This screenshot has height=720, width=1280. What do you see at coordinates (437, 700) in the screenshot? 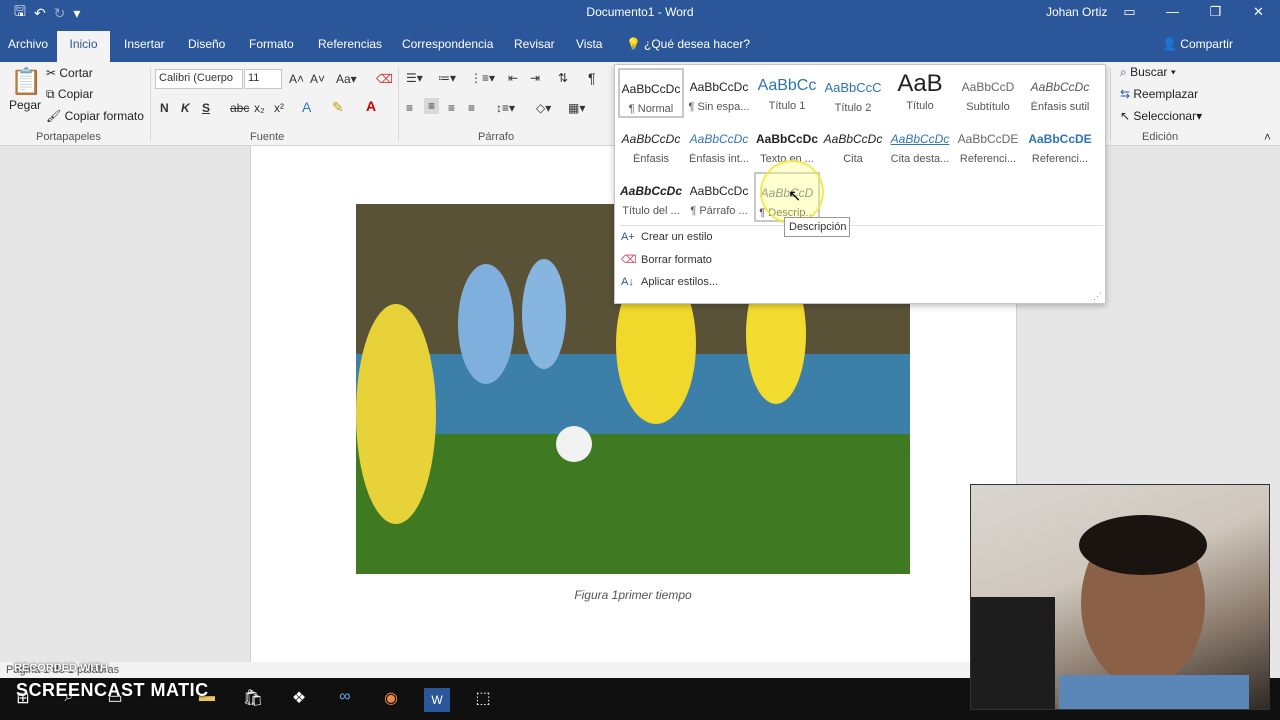
I see `word-icon: W` at bounding box center [437, 700].